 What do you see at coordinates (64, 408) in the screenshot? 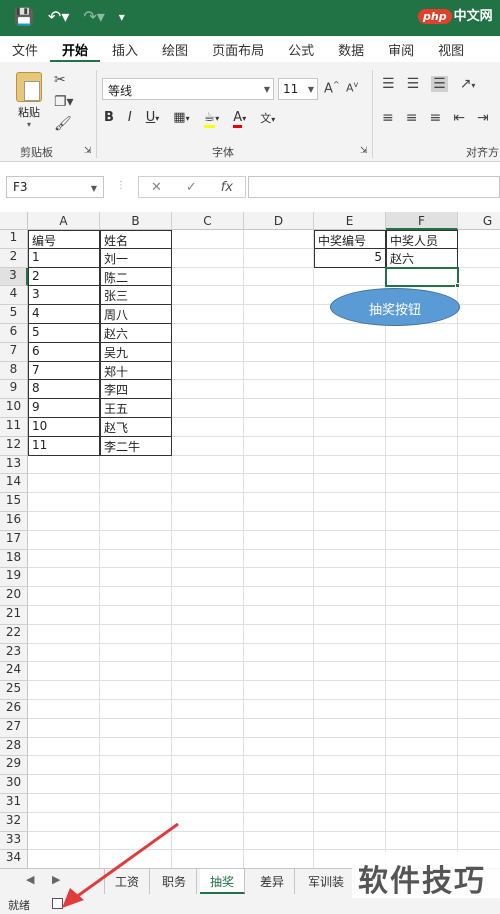
I see `cell: 9` at bounding box center [64, 408].